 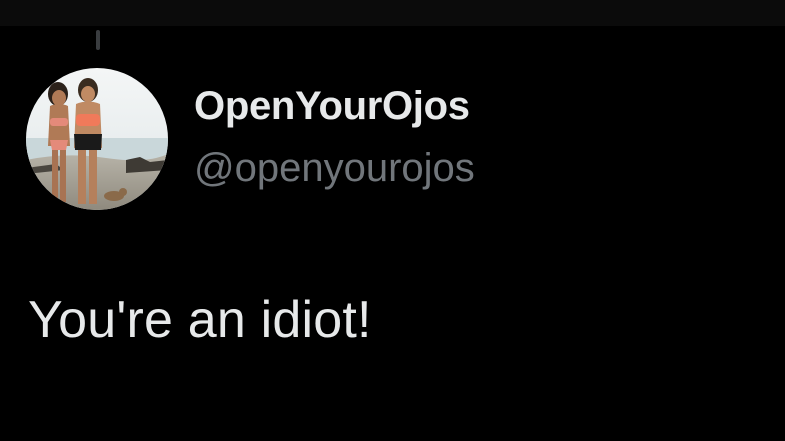 I want to click on thread-connector-line, so click(x=98, y=40).